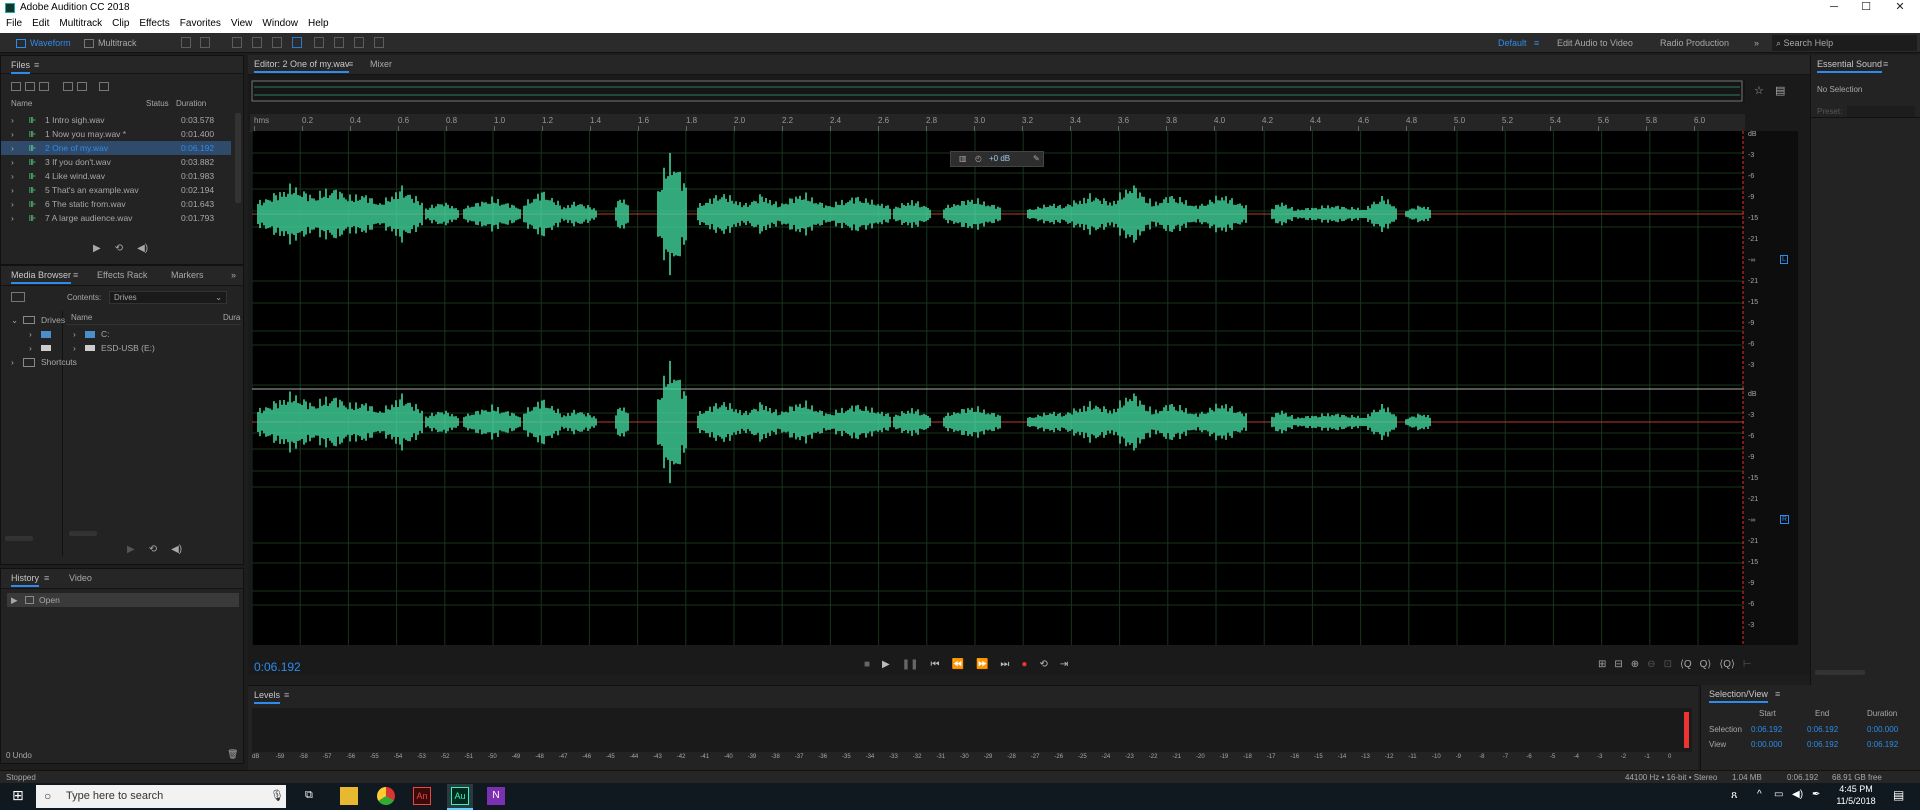 This screenshot has height=810, width=1920. Describe the element at coordinates (1759, 794) in the screenshot. I see `tray-expand-icon: ^` at that location.